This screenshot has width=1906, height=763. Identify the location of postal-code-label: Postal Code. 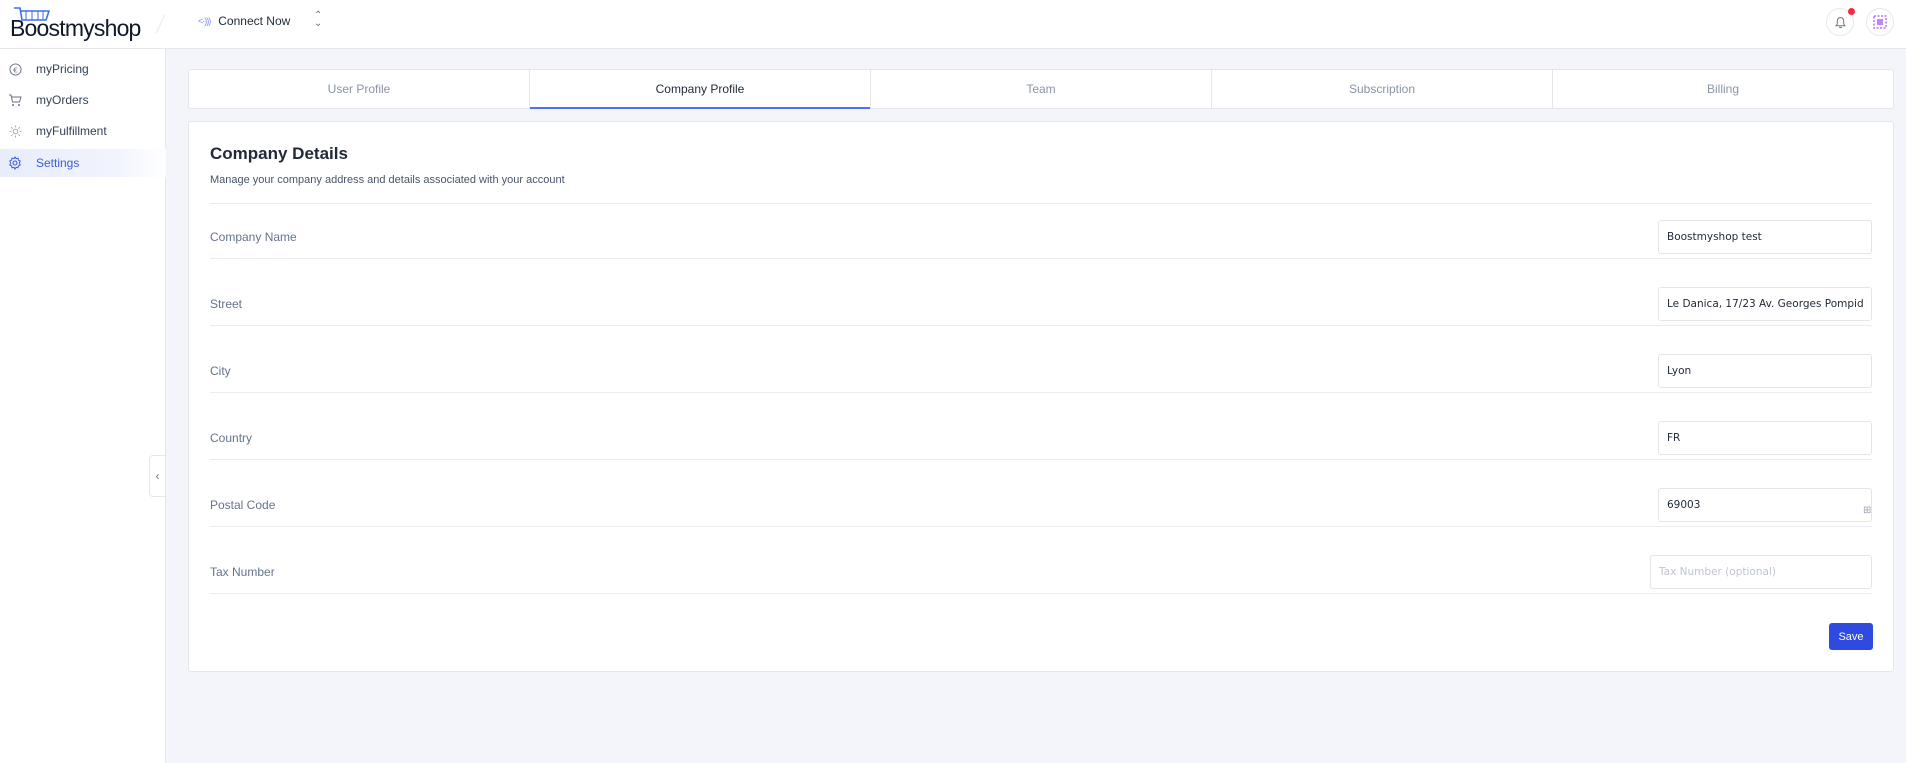
(243, 505).